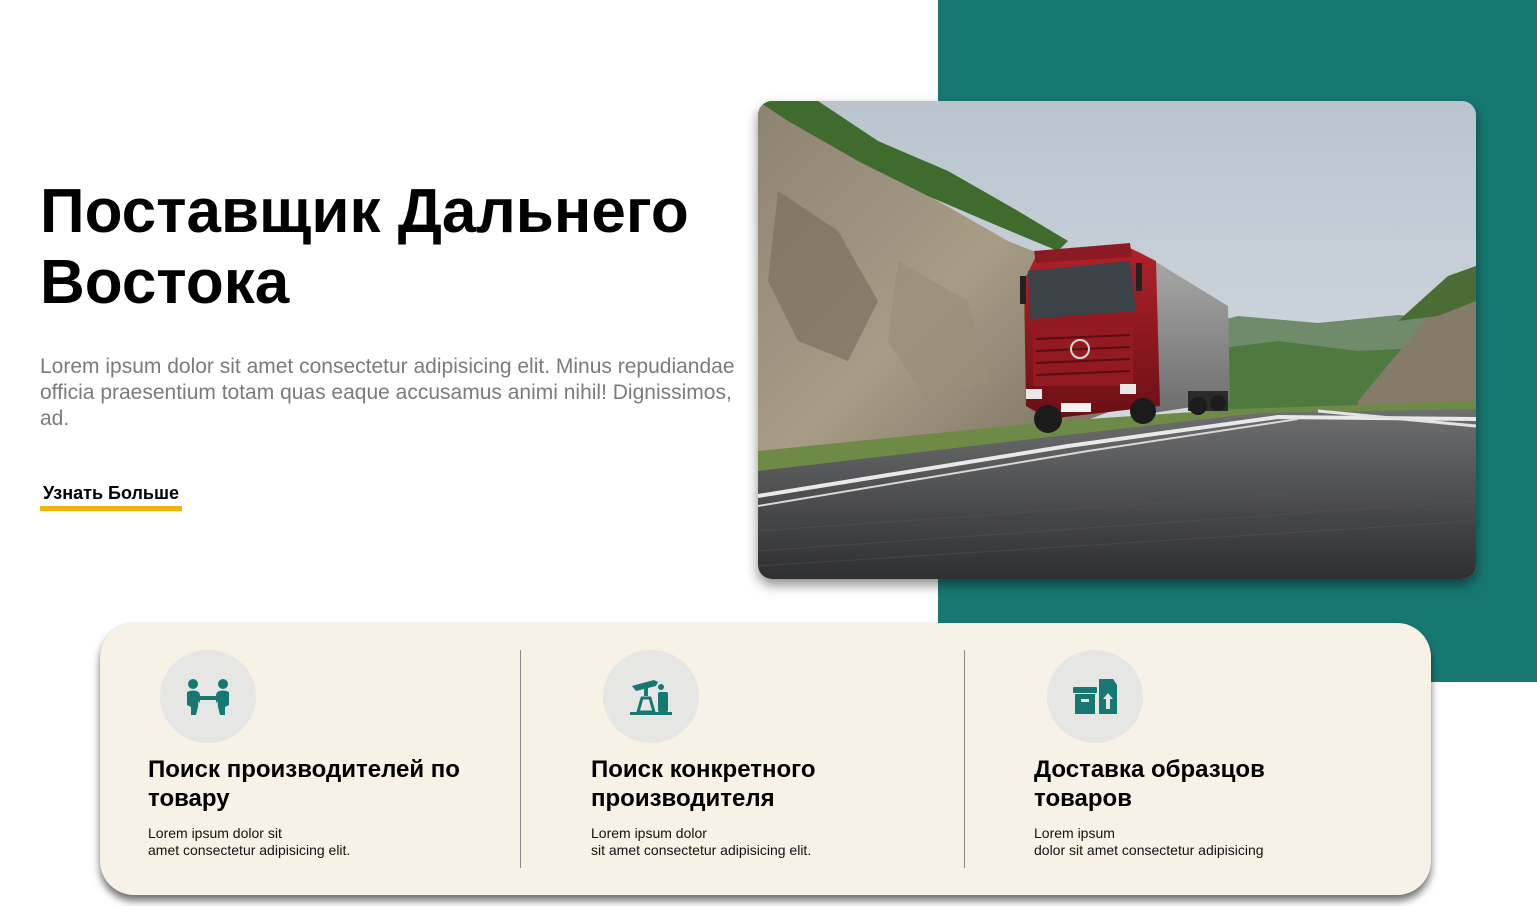 The height and width of the screenshot is (906, 1537). Describe the element at coordinates (304, 784) in the screenshot. I see `feature-title: Поиск производителей по товару` at that location.